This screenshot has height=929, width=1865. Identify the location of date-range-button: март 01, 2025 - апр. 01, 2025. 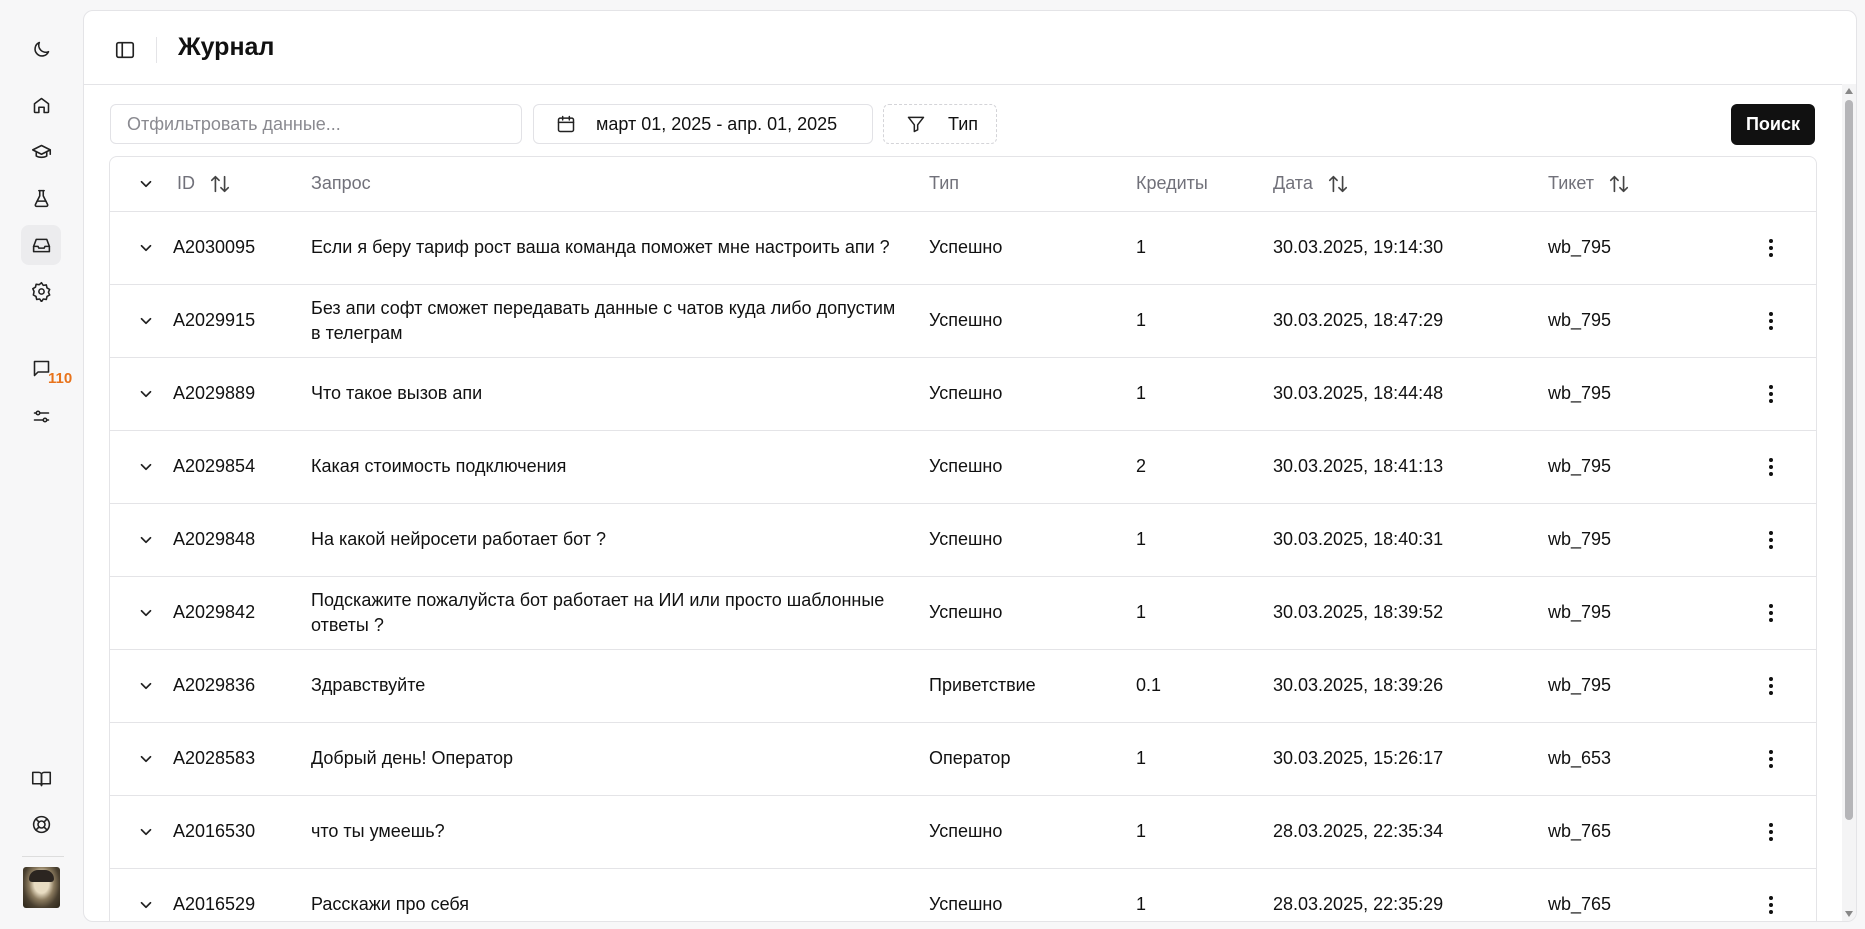
(703, 124).